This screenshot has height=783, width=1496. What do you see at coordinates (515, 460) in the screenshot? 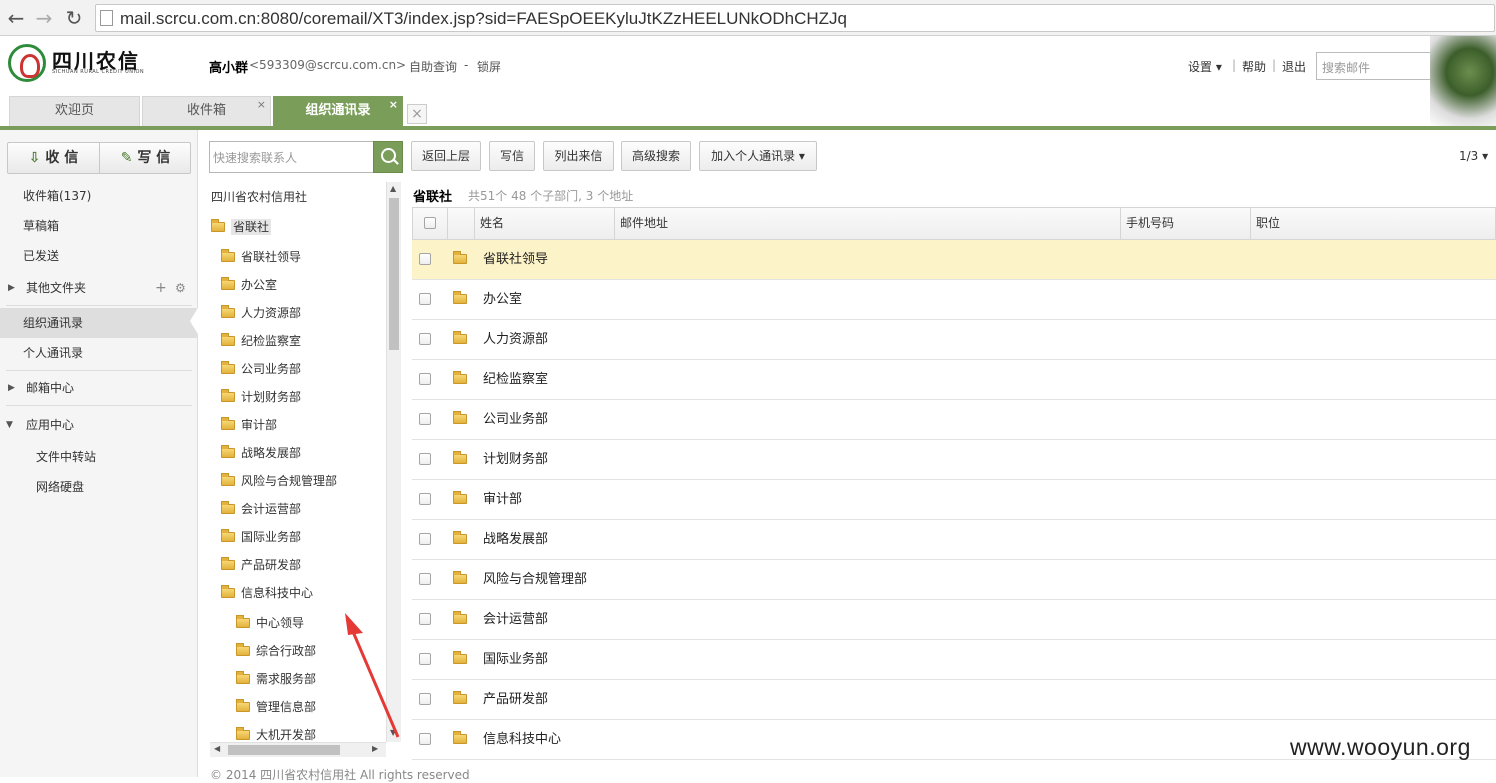
I see `row-name: 计划财务部` at bounding box center [515, 460].